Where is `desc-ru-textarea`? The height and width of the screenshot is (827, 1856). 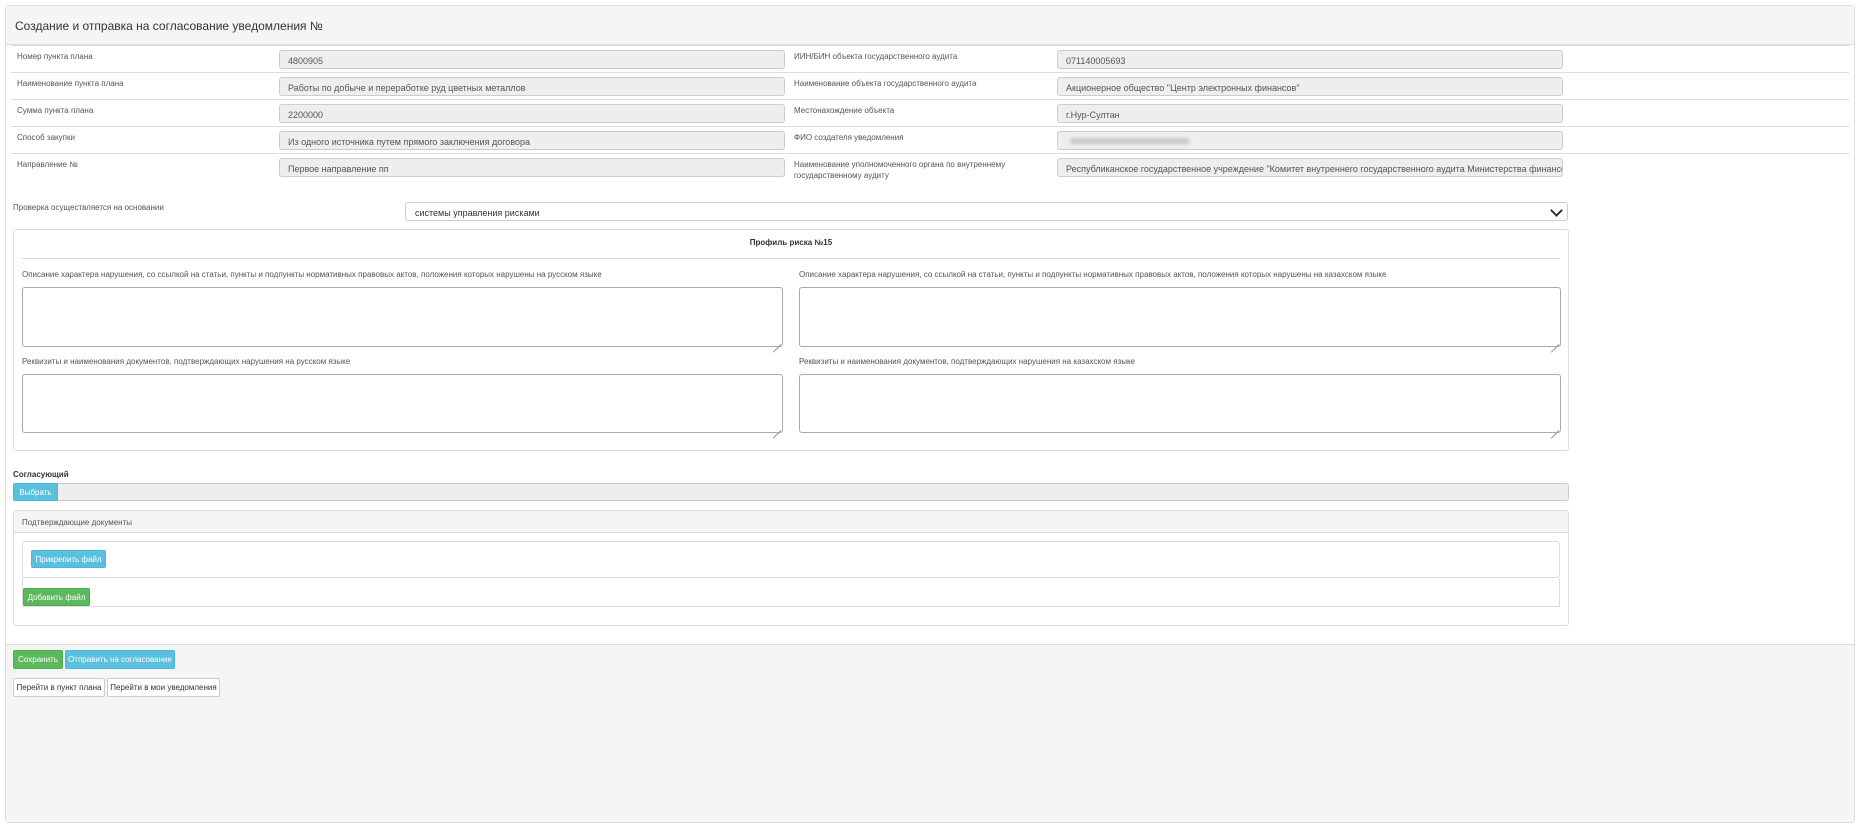
desc-ru-textarea is located at coordinates (402, 317).